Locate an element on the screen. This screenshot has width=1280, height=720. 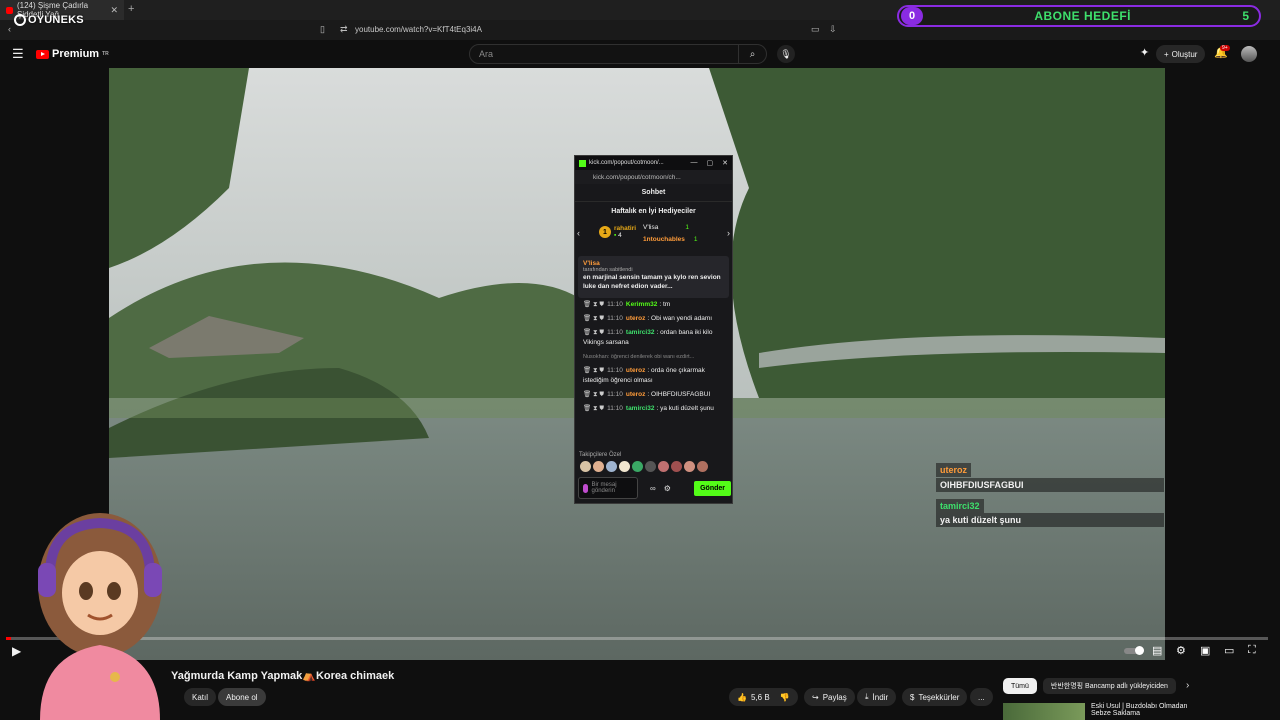
install-icon: ⇩ is located at coordinates (833, 29).